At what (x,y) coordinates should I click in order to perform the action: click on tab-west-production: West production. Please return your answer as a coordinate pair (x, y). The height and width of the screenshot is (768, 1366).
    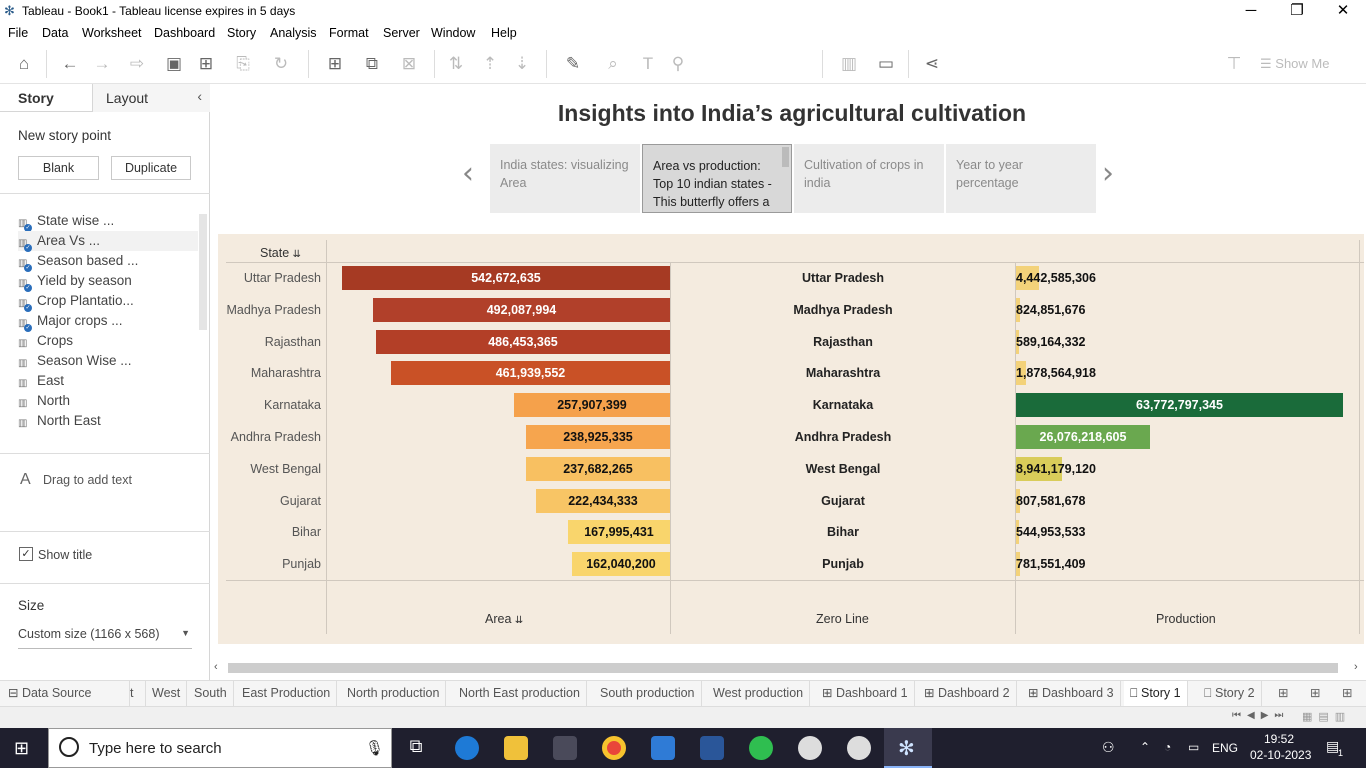
    Looking at the image, I should click on (759, 694).